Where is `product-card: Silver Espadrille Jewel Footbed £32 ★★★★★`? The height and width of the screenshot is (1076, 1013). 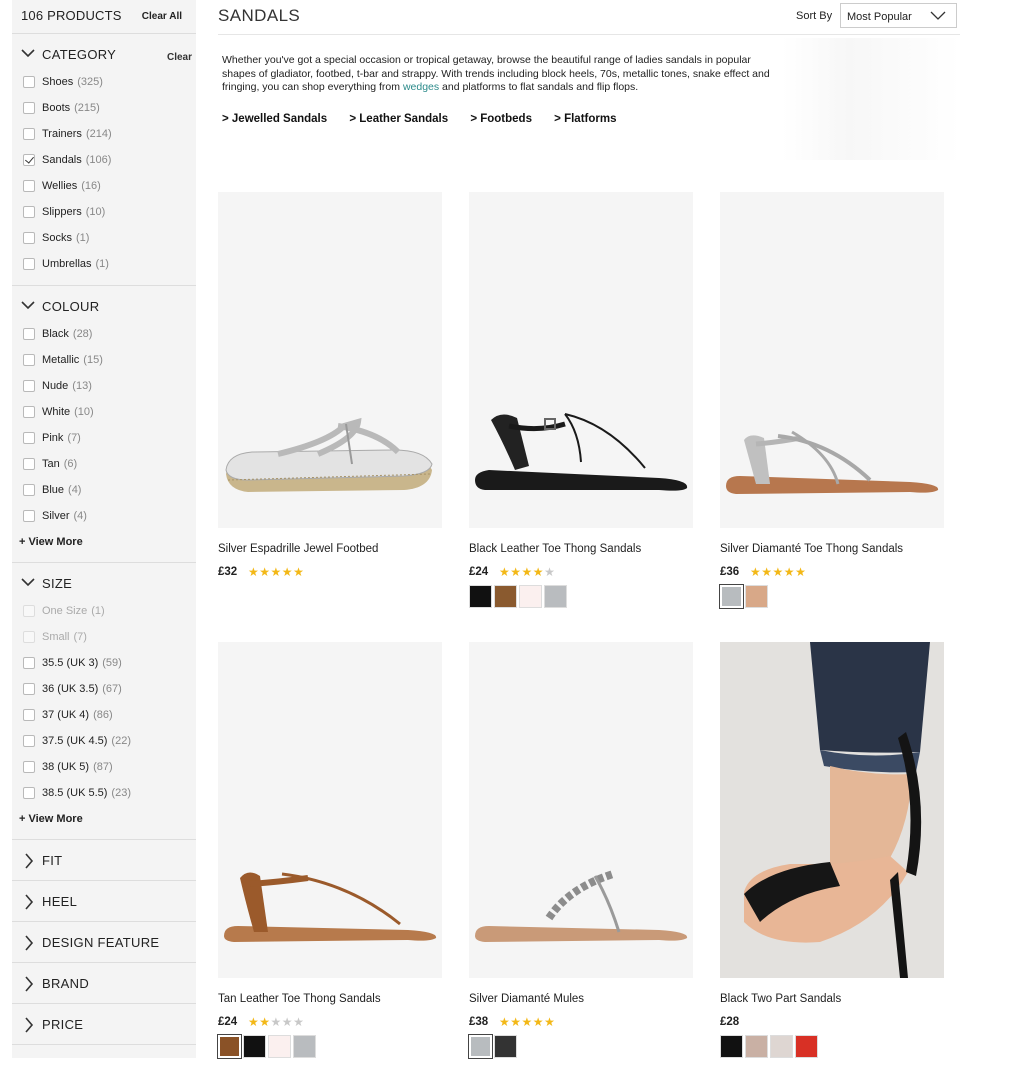
product-card: Silver Espadrille Jewel Footbed £32 ★★★★★ is located at coordinates (330, 385).